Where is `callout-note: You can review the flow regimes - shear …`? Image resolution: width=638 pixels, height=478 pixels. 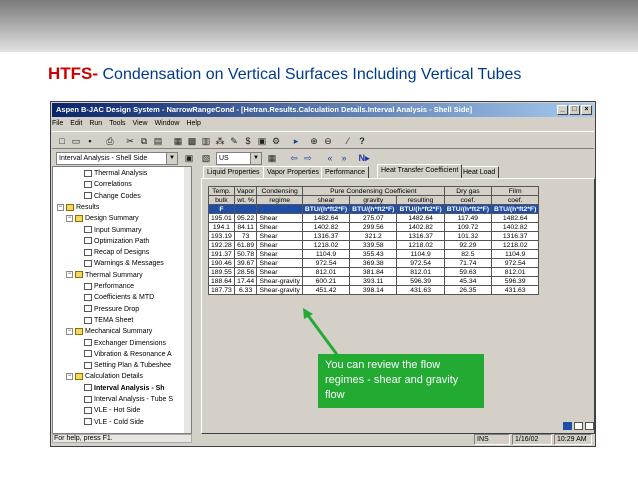 callout-note: You can review the flow regimes - shear … is located at coordinates (401, 381).